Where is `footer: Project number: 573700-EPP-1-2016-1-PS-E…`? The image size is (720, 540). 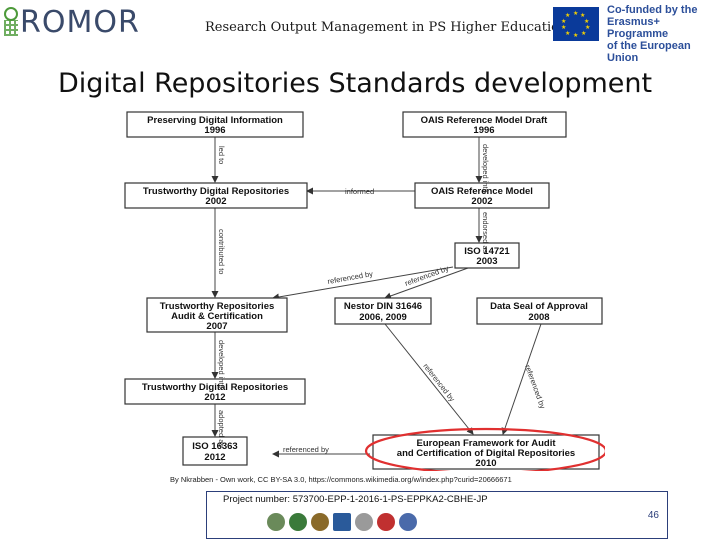 footer: Project number: 573700-EPP-1-2016-1-PS-E… is located at coordinates (437, 515).